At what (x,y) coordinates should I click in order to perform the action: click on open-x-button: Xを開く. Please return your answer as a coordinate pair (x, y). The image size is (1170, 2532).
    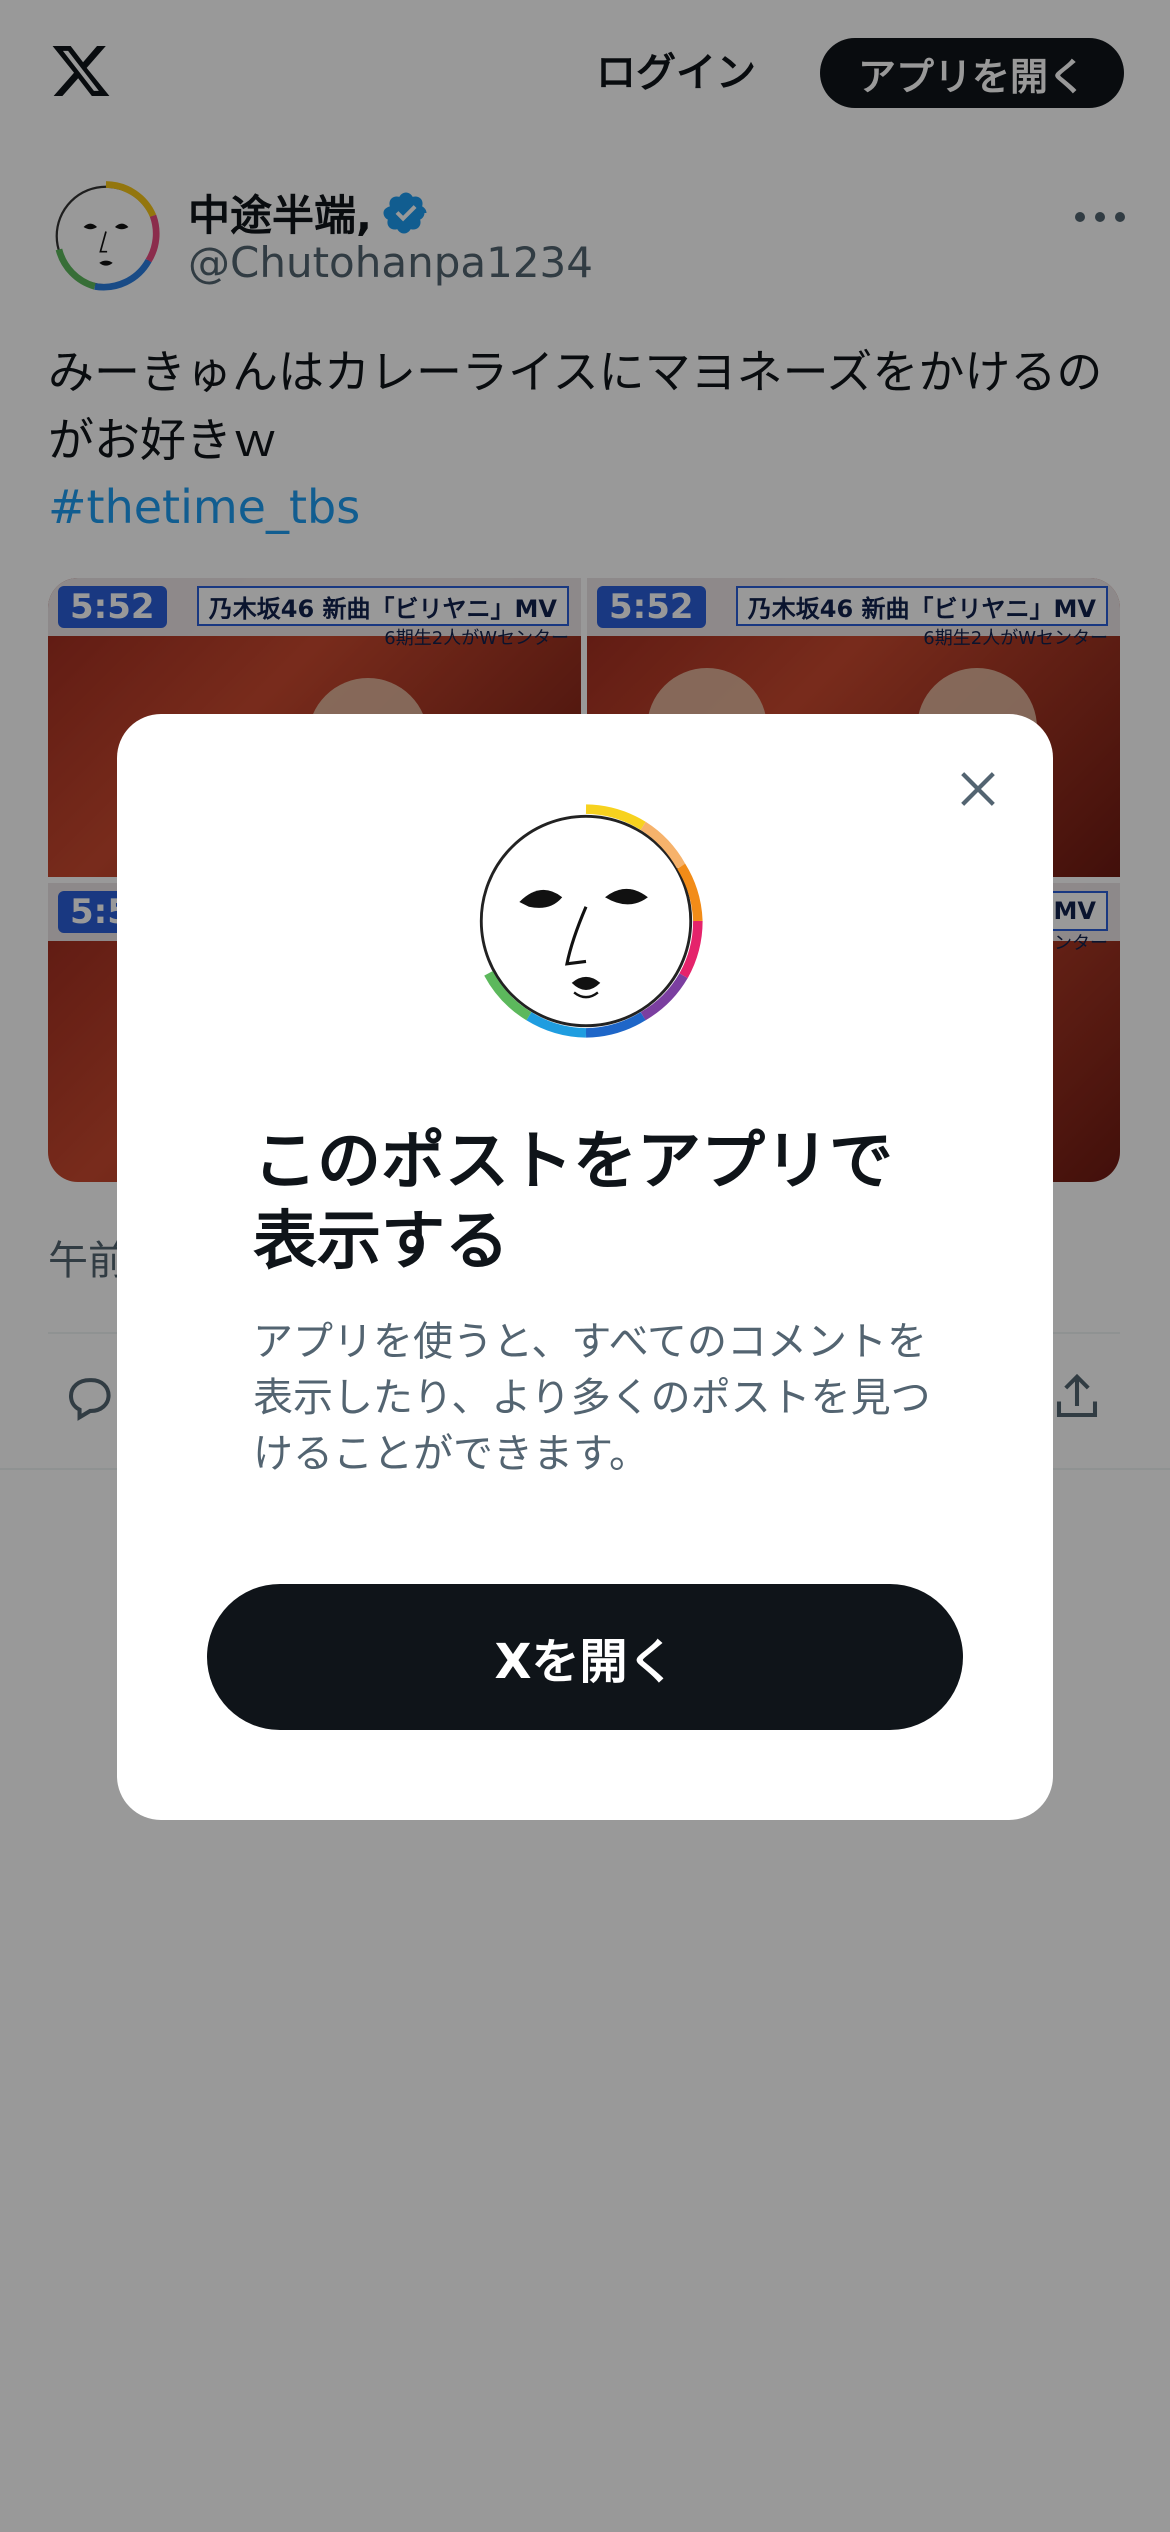
    Looking at the image, I should click on (585, 1657).